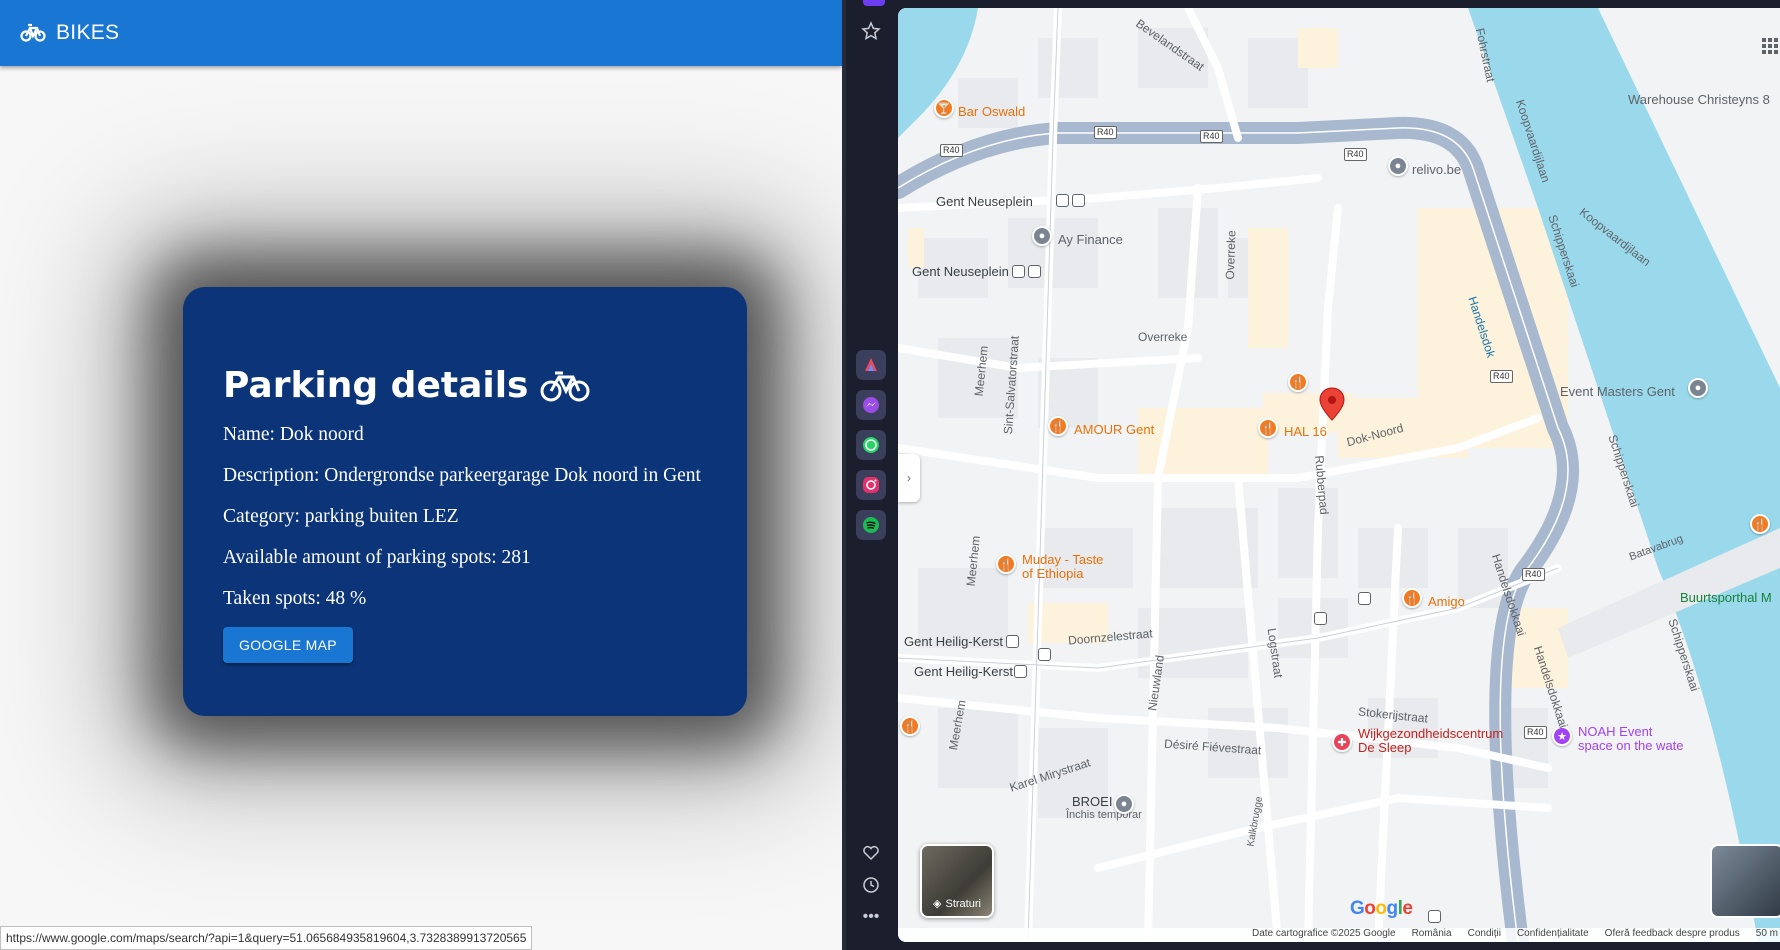 The width and height of the screenshot is (1780, 950). What do you see at coordinates (909, 478) in the screenshot?
I see `collapse-side-panel-button: ›` at bounding box center [909, 478].